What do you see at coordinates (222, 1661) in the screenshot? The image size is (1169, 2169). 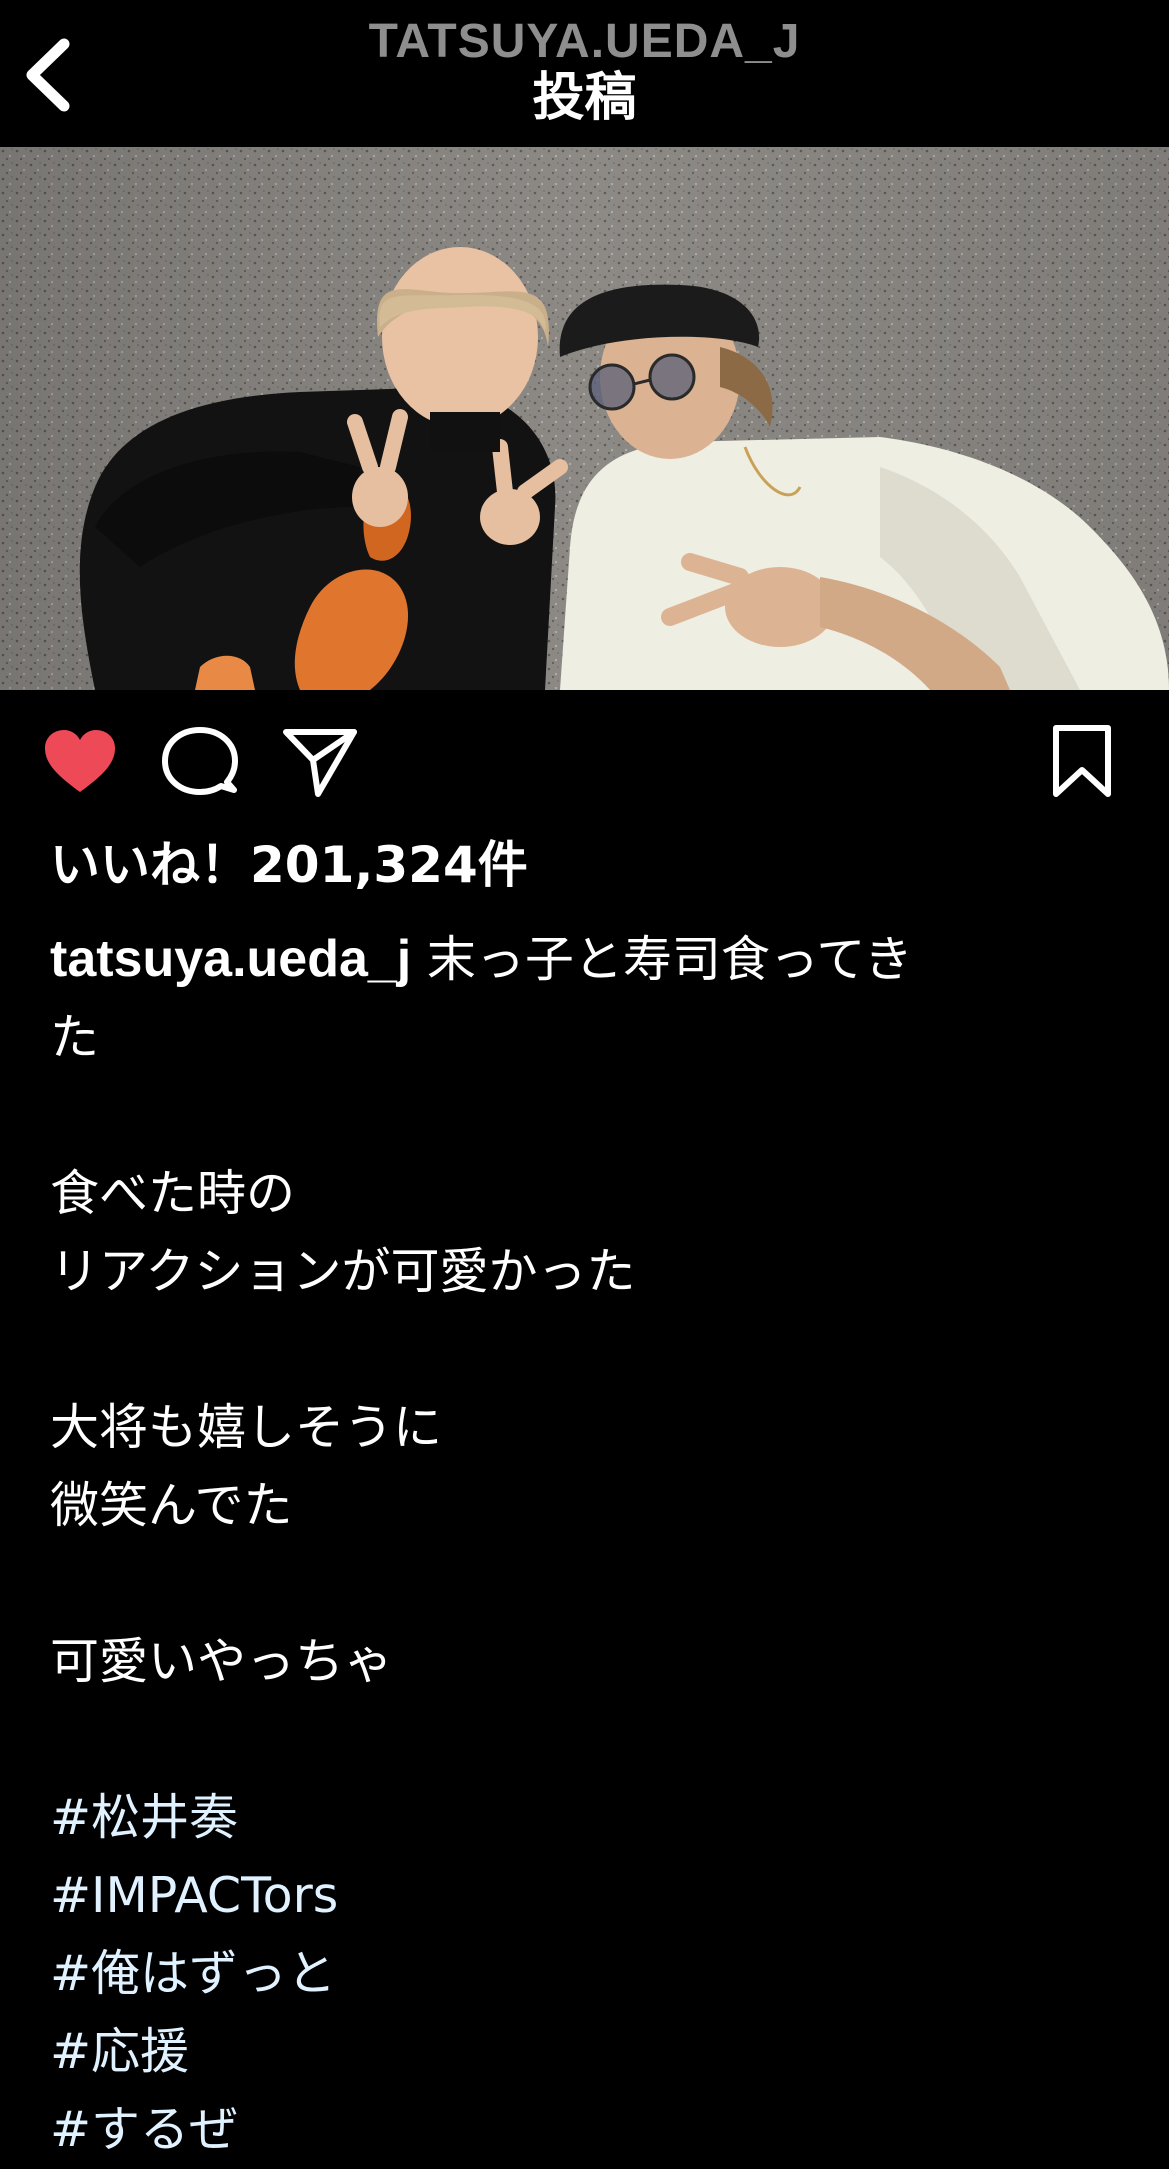 I see `caption-line: 可愛いやっちゃ` at bounding box center [222, 1661].